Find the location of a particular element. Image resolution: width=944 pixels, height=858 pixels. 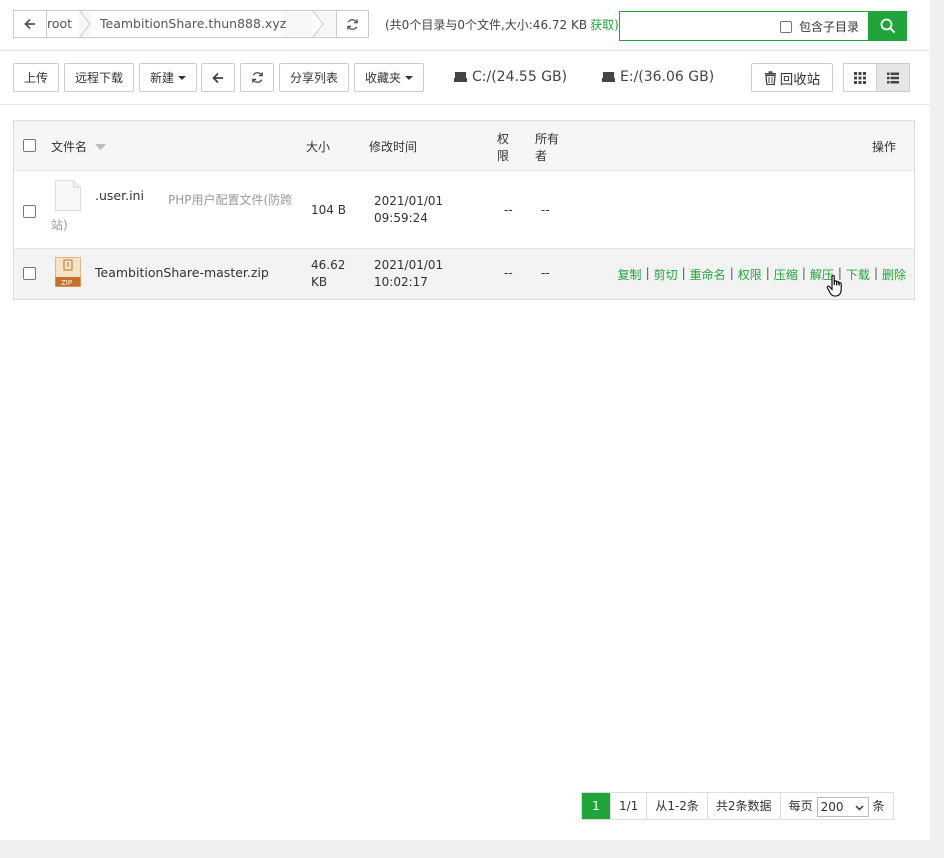

grid-view-button is located at coordinates (860, 77).